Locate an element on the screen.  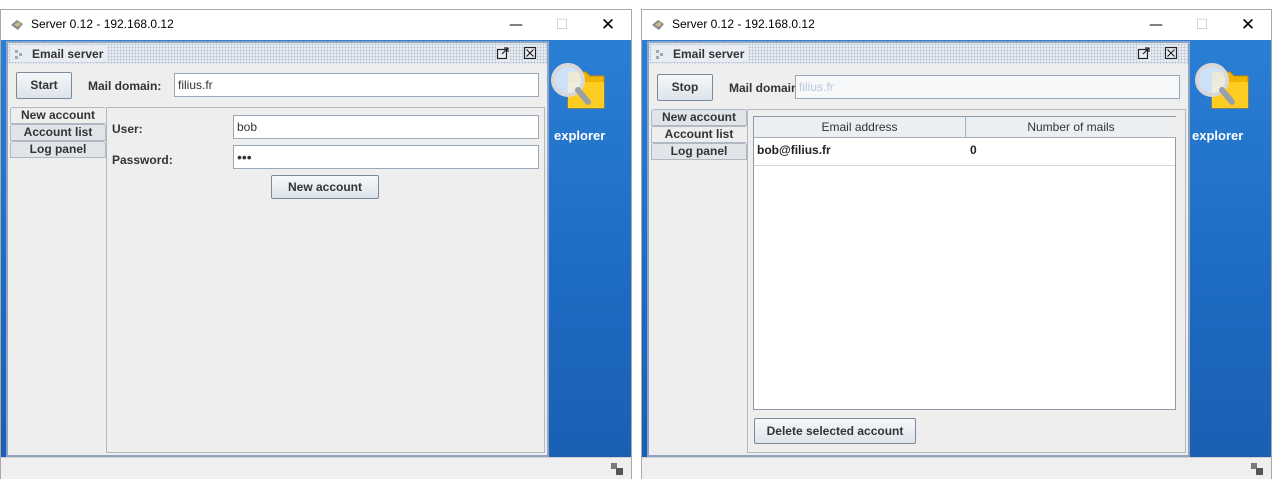
new-account-button: New account is located at coordinates (325, 187).